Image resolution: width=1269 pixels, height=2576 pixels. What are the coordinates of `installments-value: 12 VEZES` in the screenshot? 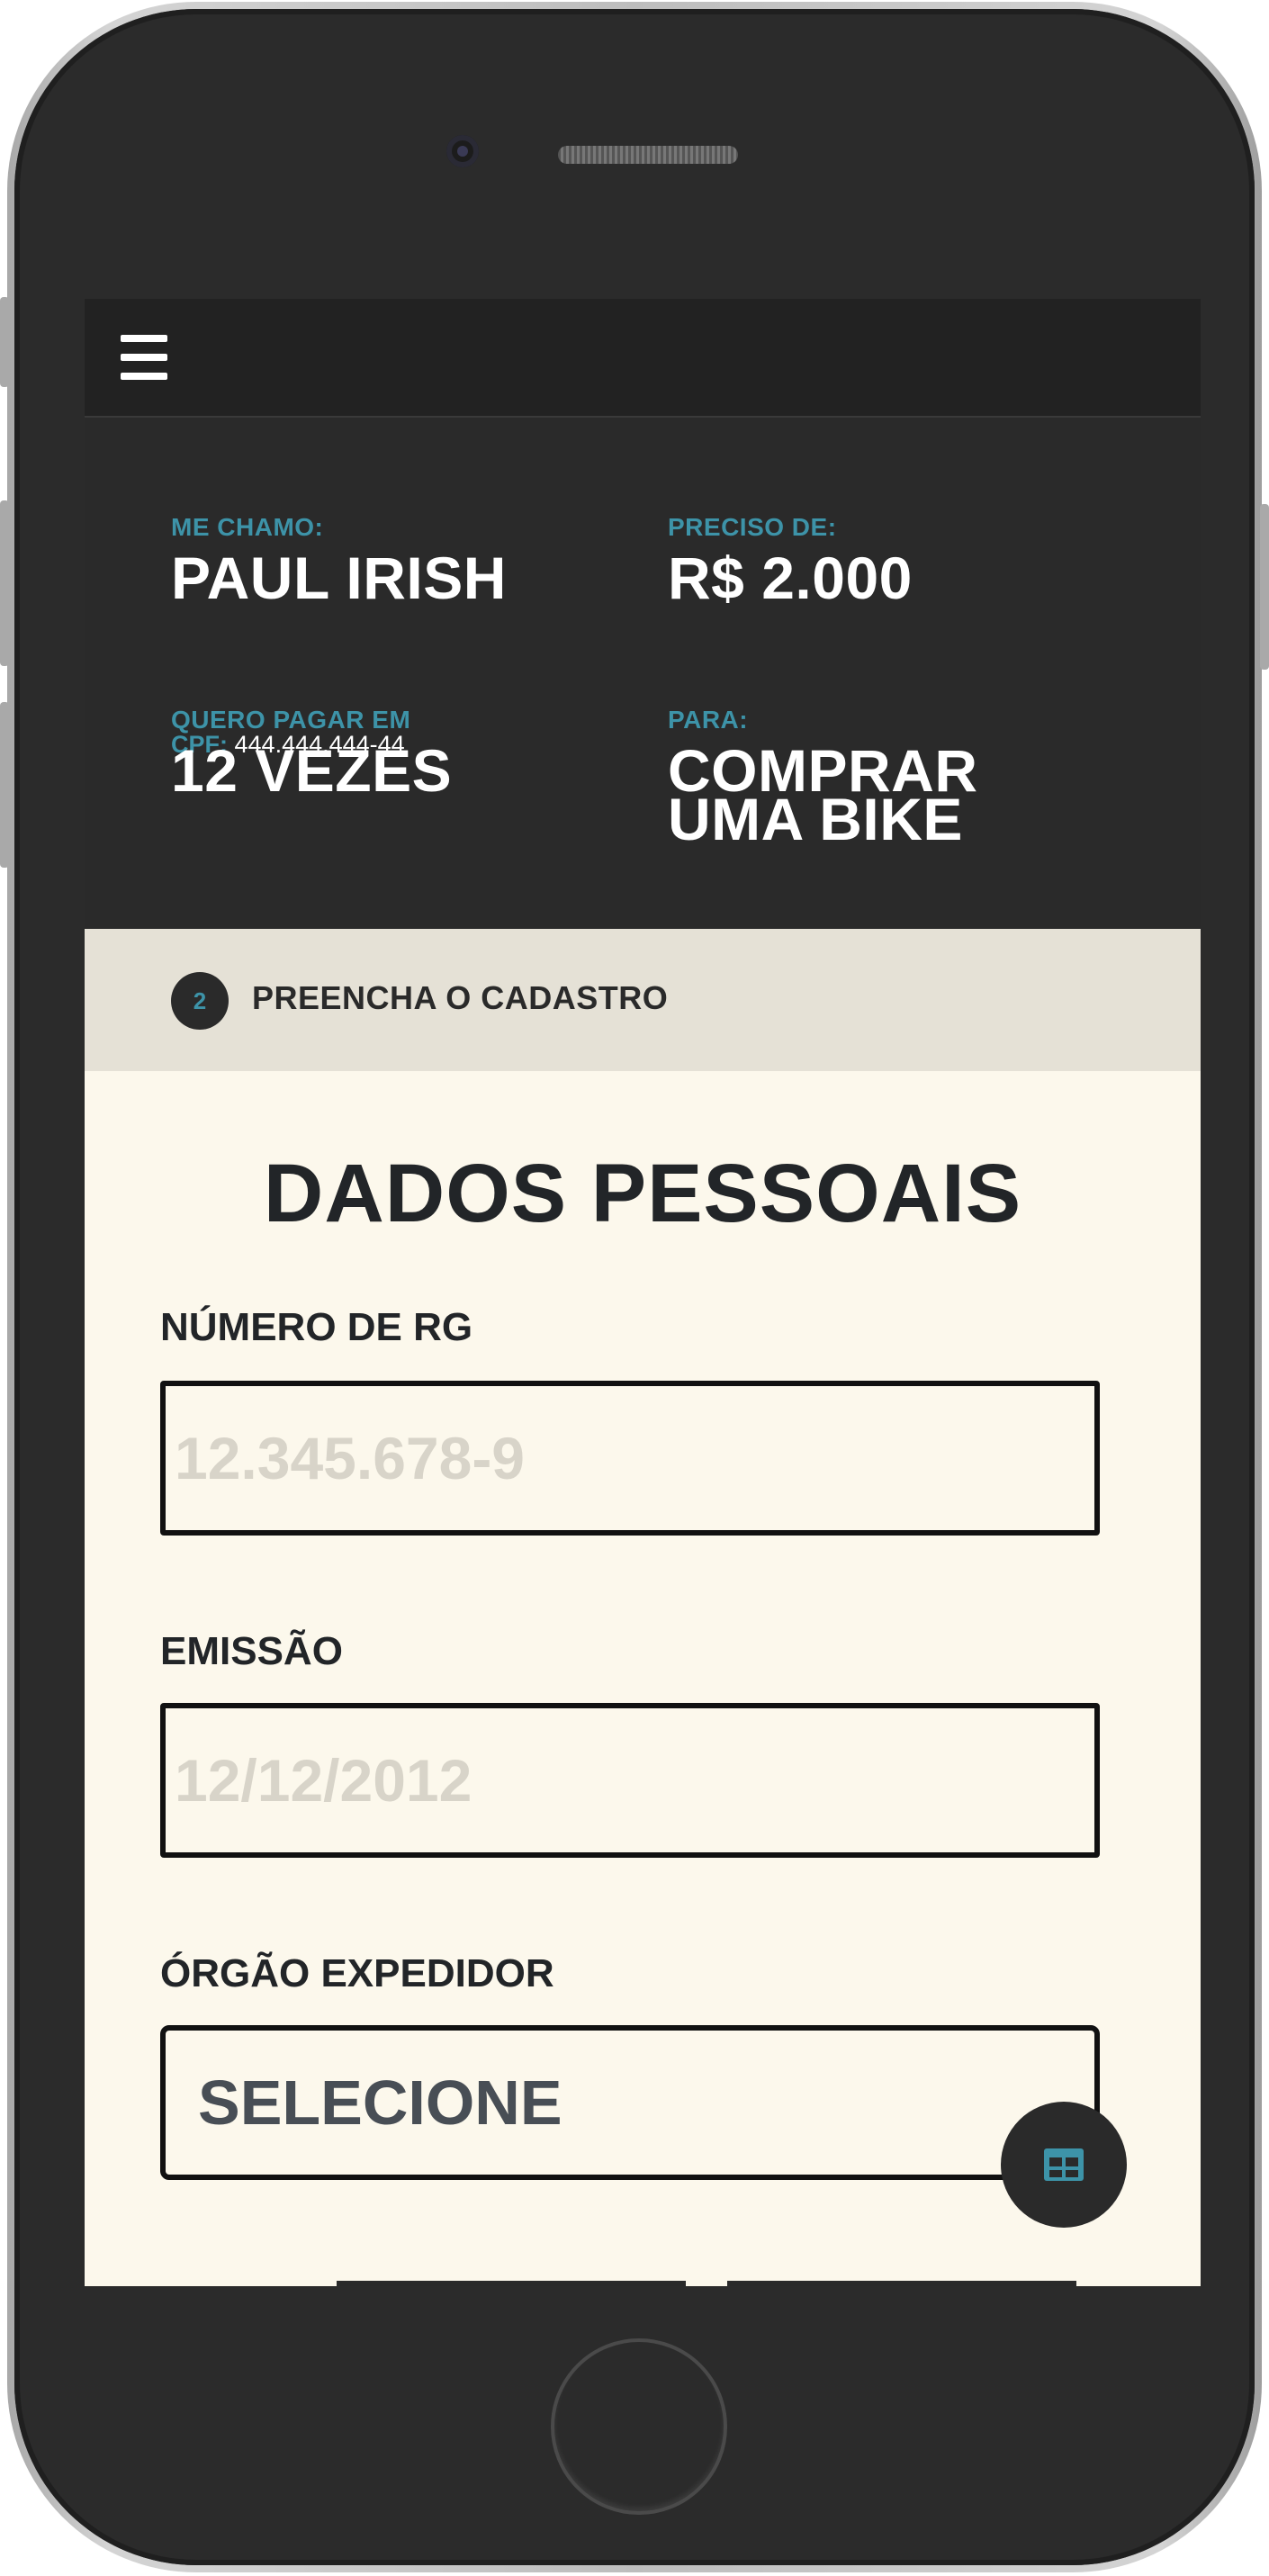 It's located at (312, 770).